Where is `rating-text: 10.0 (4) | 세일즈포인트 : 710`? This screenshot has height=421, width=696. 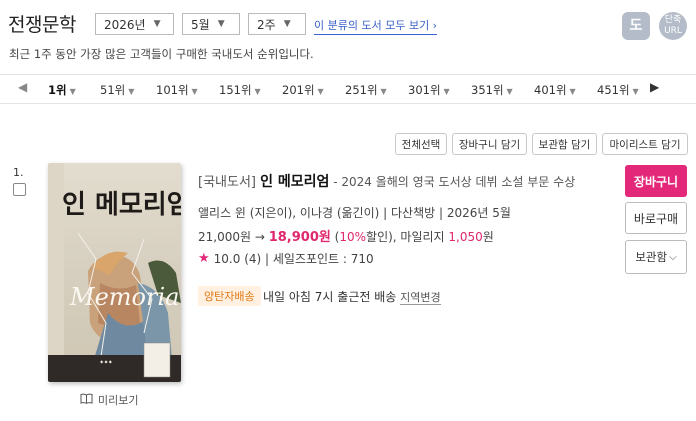 rating-text: 10.0 (4) | 세일즈포인트 : 710 is located at coordinates (293, 259).